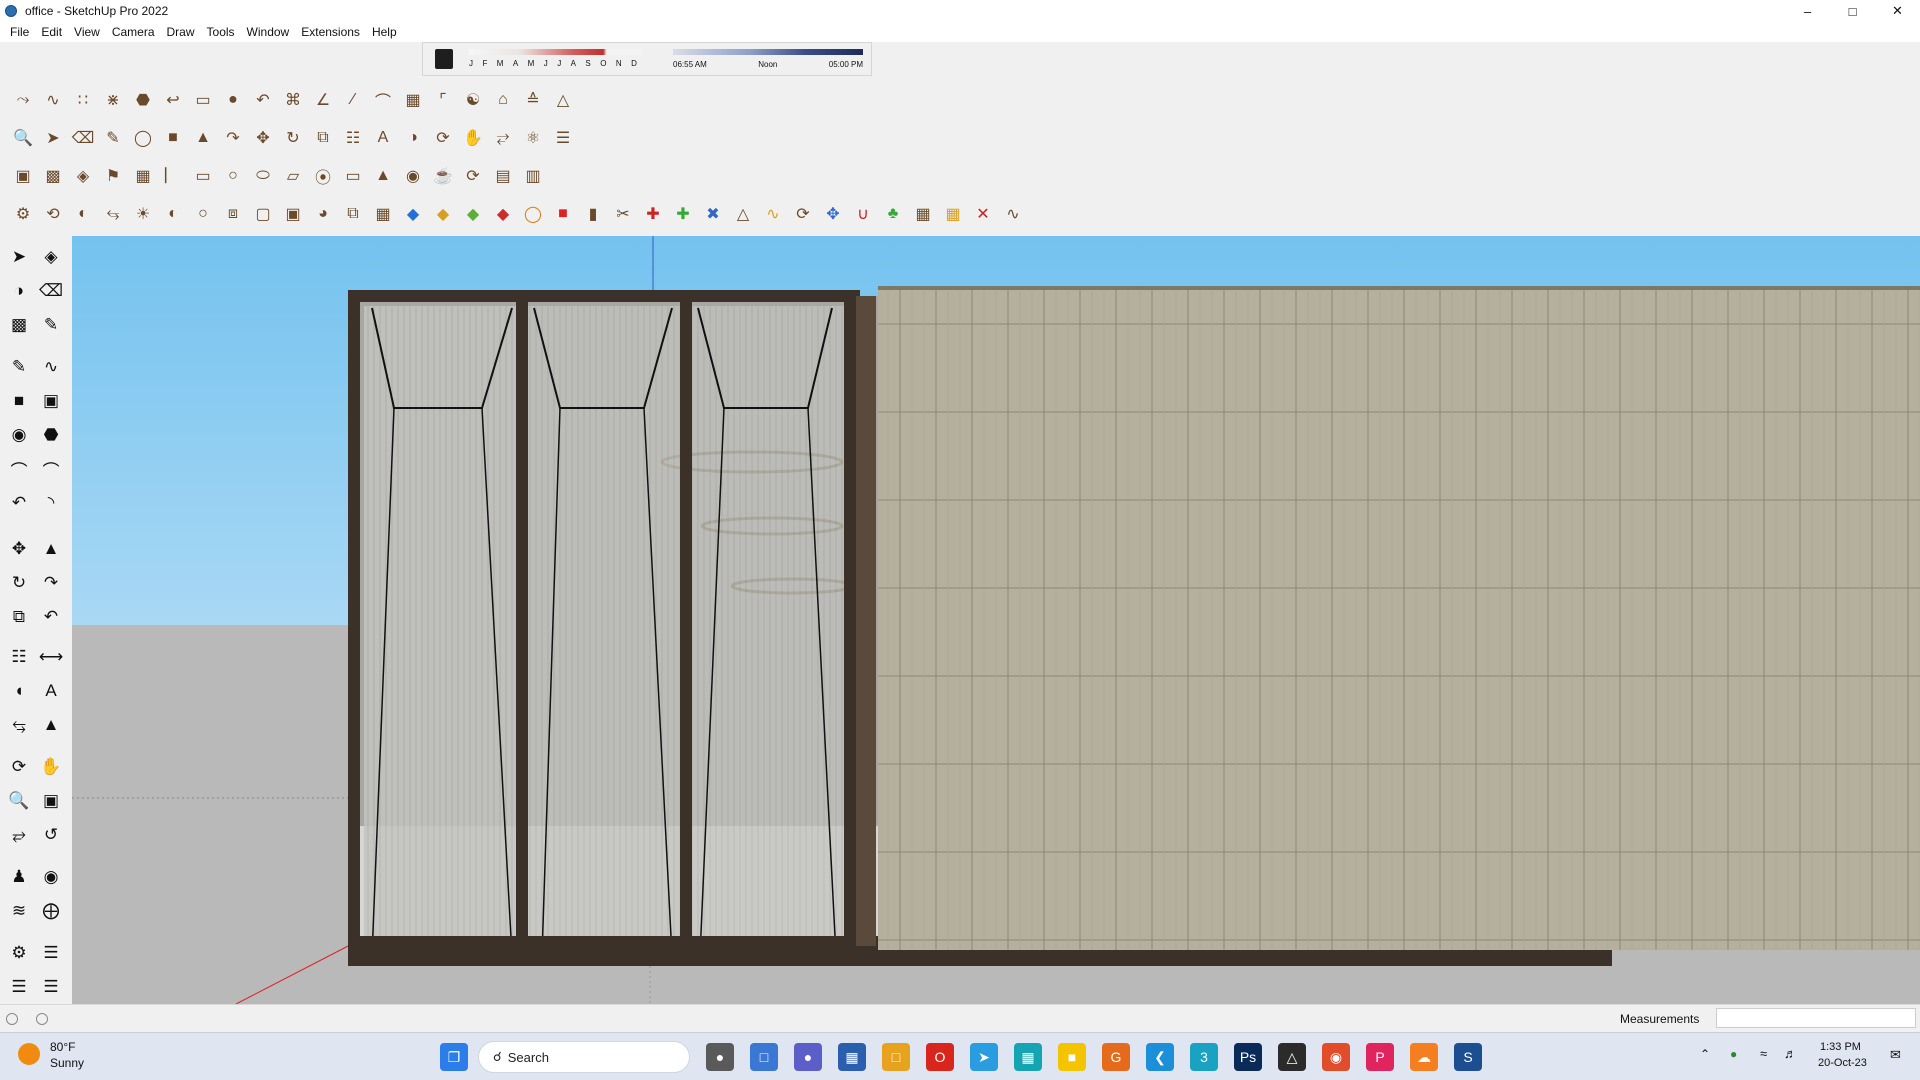  I want to click on scale-tool-icon: ⧉, so click(19, 617).